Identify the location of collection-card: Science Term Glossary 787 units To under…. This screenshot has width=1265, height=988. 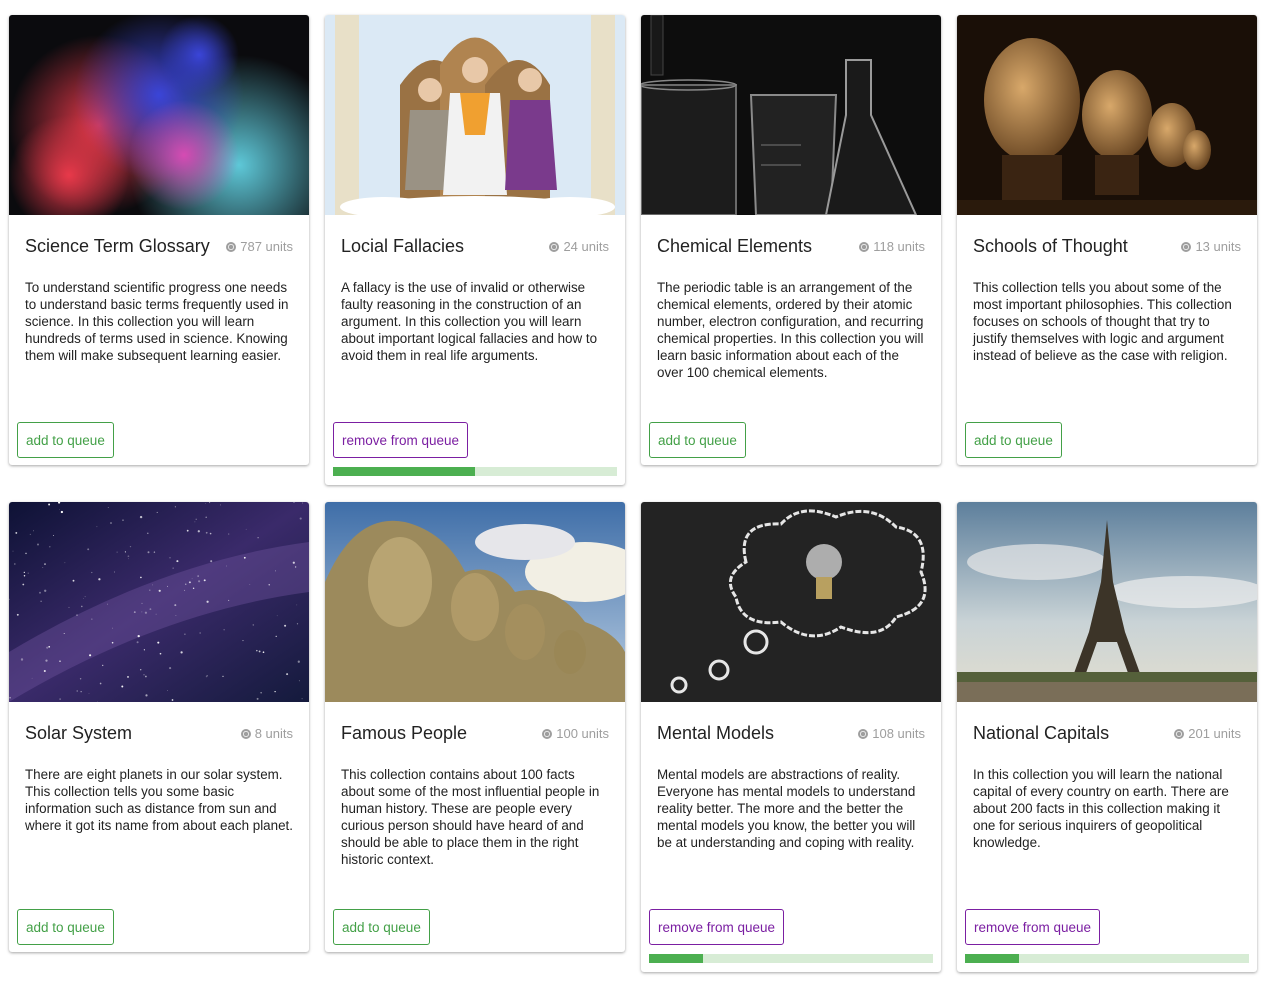
(159, 240).